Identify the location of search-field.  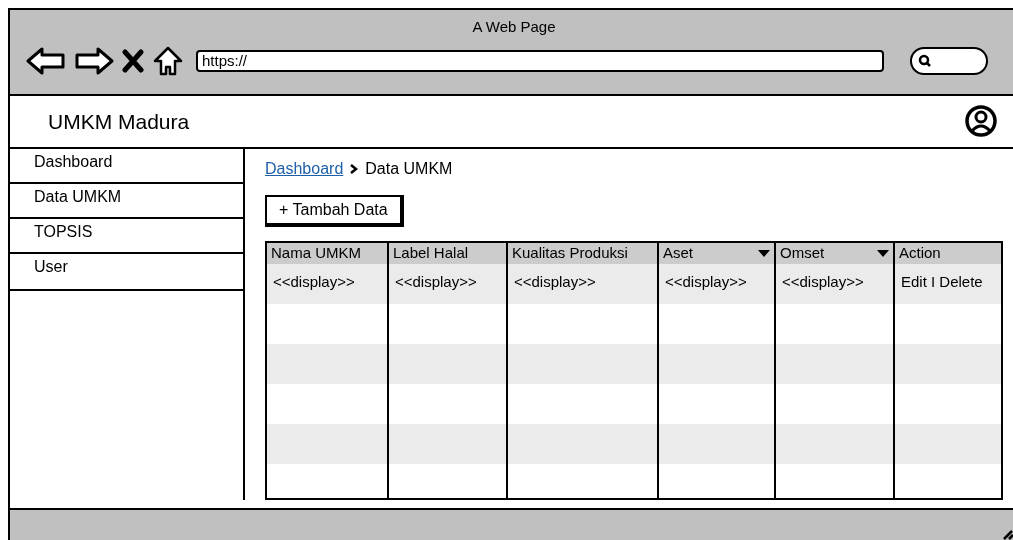
(949, 60).